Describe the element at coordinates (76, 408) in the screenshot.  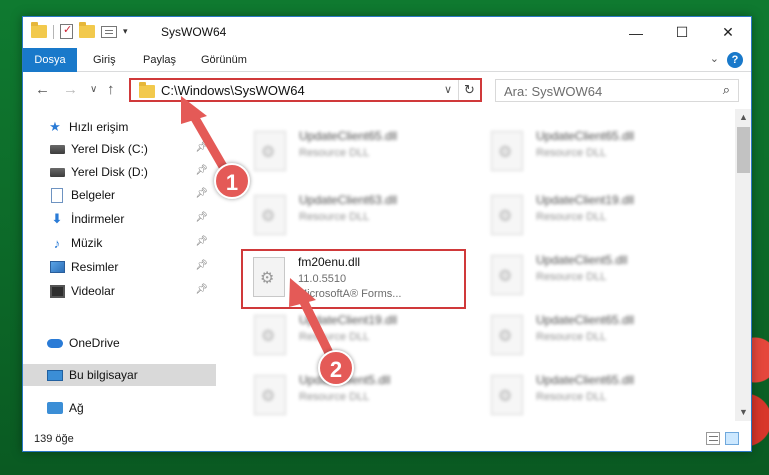
I see `sidebar-item-label: Ağ` at that location.